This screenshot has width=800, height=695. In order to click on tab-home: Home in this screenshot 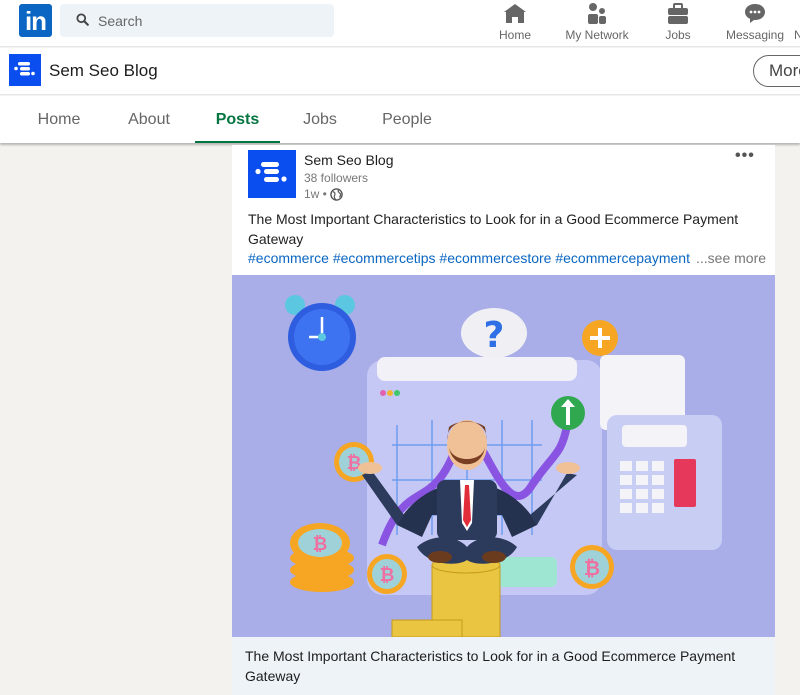, I will do `click(59, 119)`.